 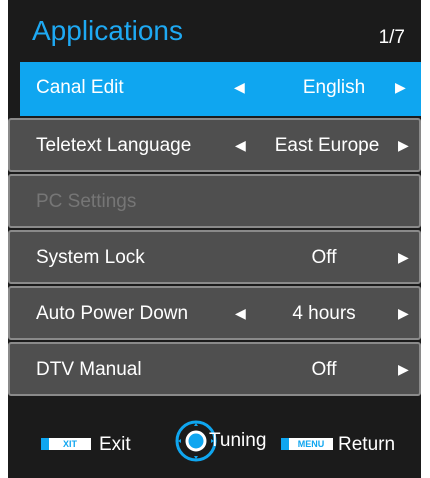 What do you see at coordinates (214, 201) in the screenshot?
I see `menu-item-pc-settings: PC Settings` at bounding box center [214, 201].